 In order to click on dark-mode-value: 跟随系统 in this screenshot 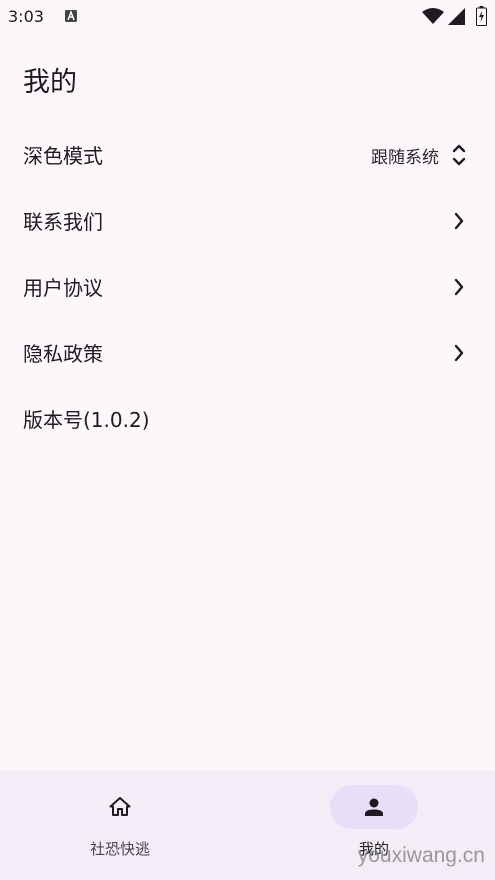, I will do `click(405, 155)`.